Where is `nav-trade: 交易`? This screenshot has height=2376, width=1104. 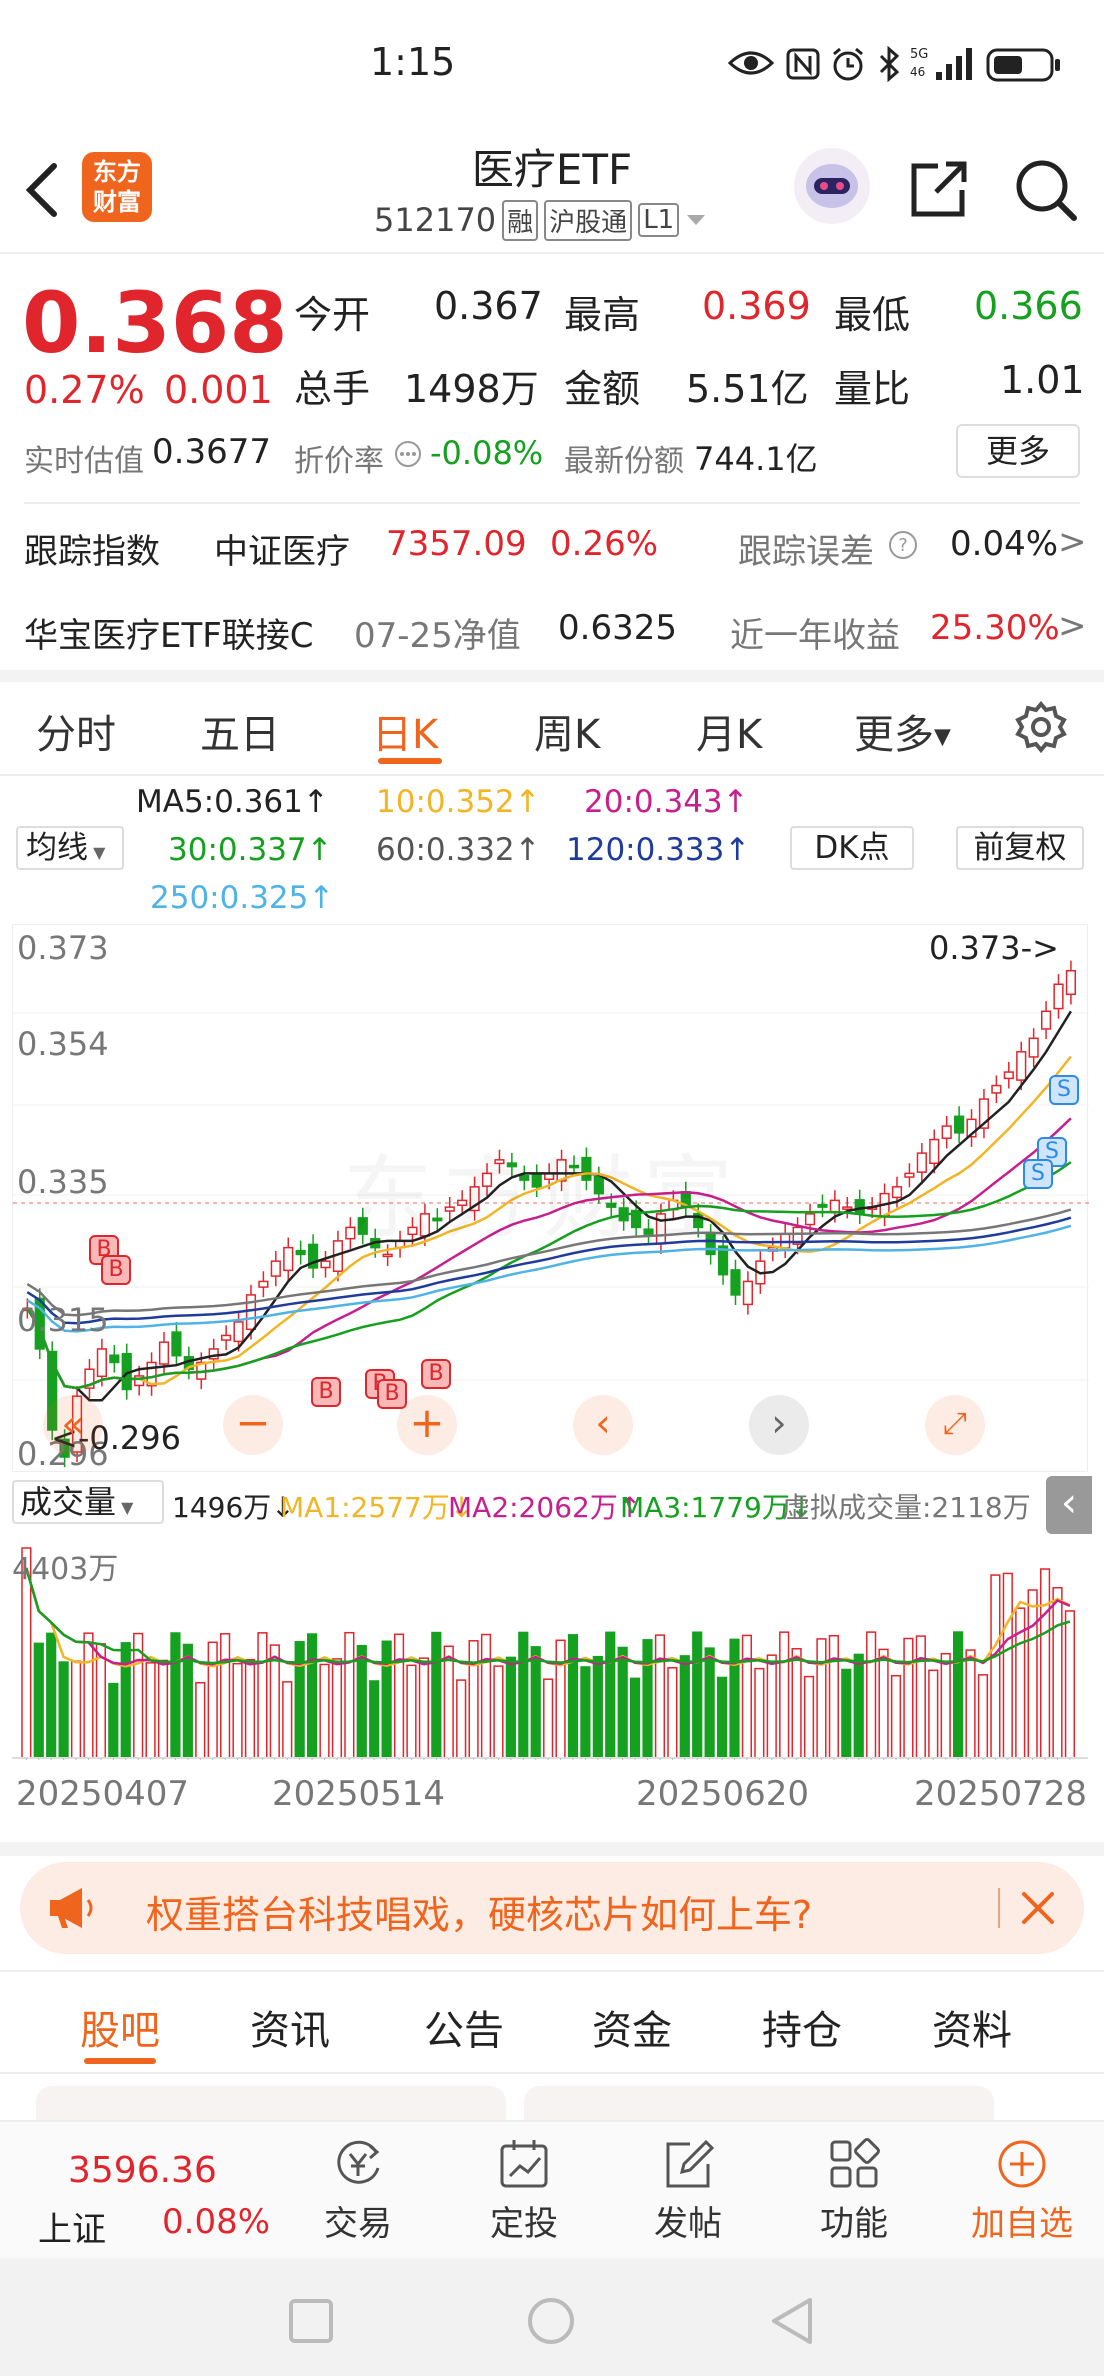
nav-trade: 交易 is located at coordinates (358, 2190).